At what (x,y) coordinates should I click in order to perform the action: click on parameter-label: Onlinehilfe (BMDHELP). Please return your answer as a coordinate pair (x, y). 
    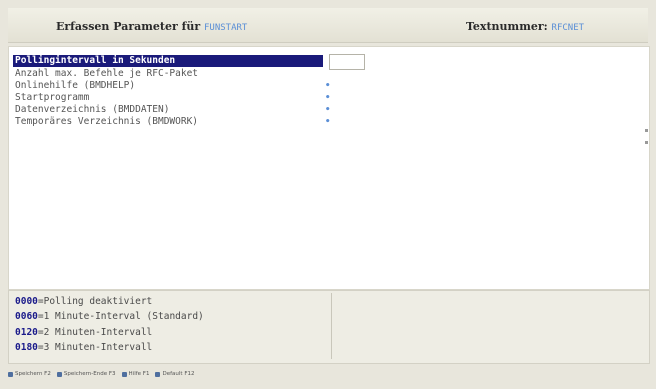
    Looking at the image, I should click on (75, 85).